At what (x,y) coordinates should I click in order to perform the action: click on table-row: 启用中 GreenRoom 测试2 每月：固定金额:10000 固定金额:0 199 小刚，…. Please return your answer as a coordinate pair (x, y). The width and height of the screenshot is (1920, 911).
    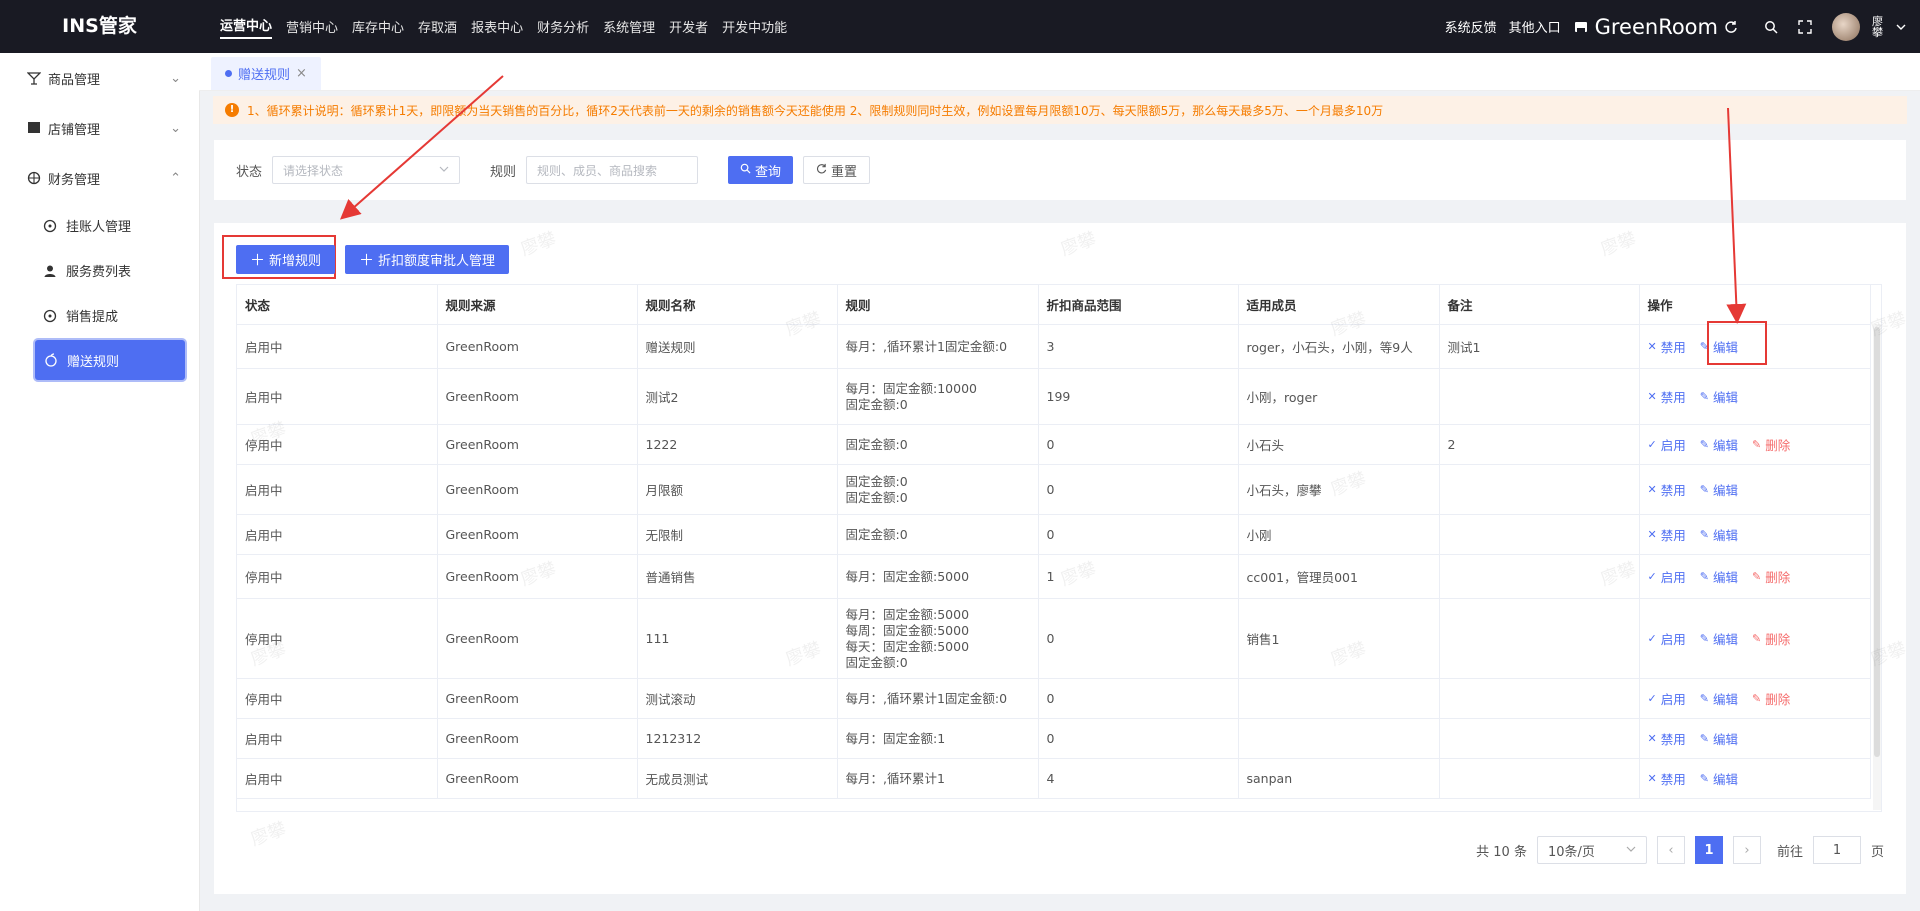
    Looking at the image, I should click on (1054, 396).